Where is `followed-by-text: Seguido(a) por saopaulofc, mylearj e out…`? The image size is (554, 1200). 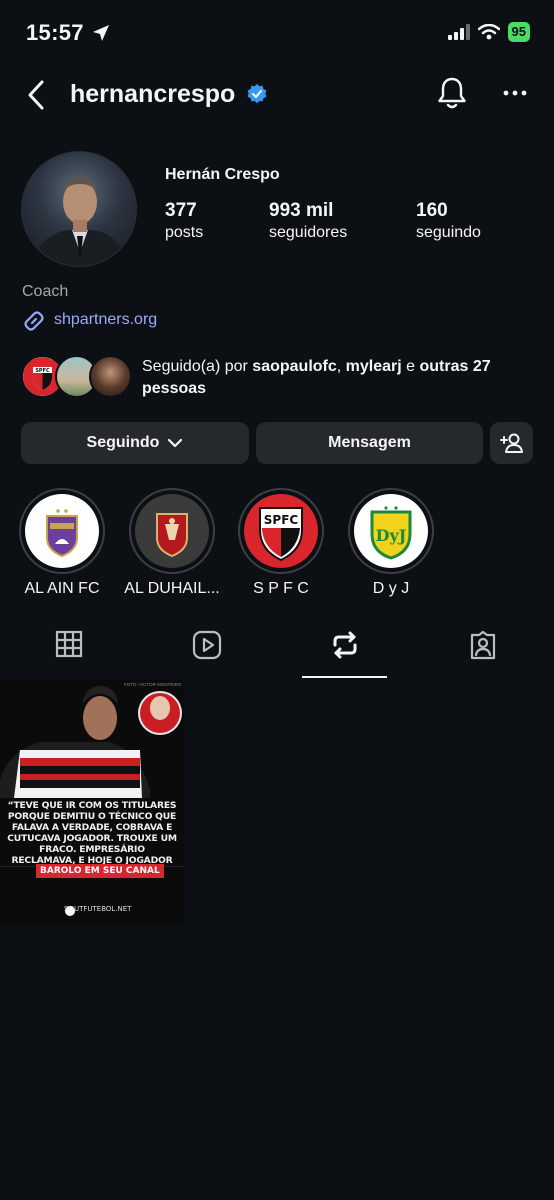
followed-by-text: Seguido(a) por saopaulofc, mylearj e out… is located at coordinates (339, 378).